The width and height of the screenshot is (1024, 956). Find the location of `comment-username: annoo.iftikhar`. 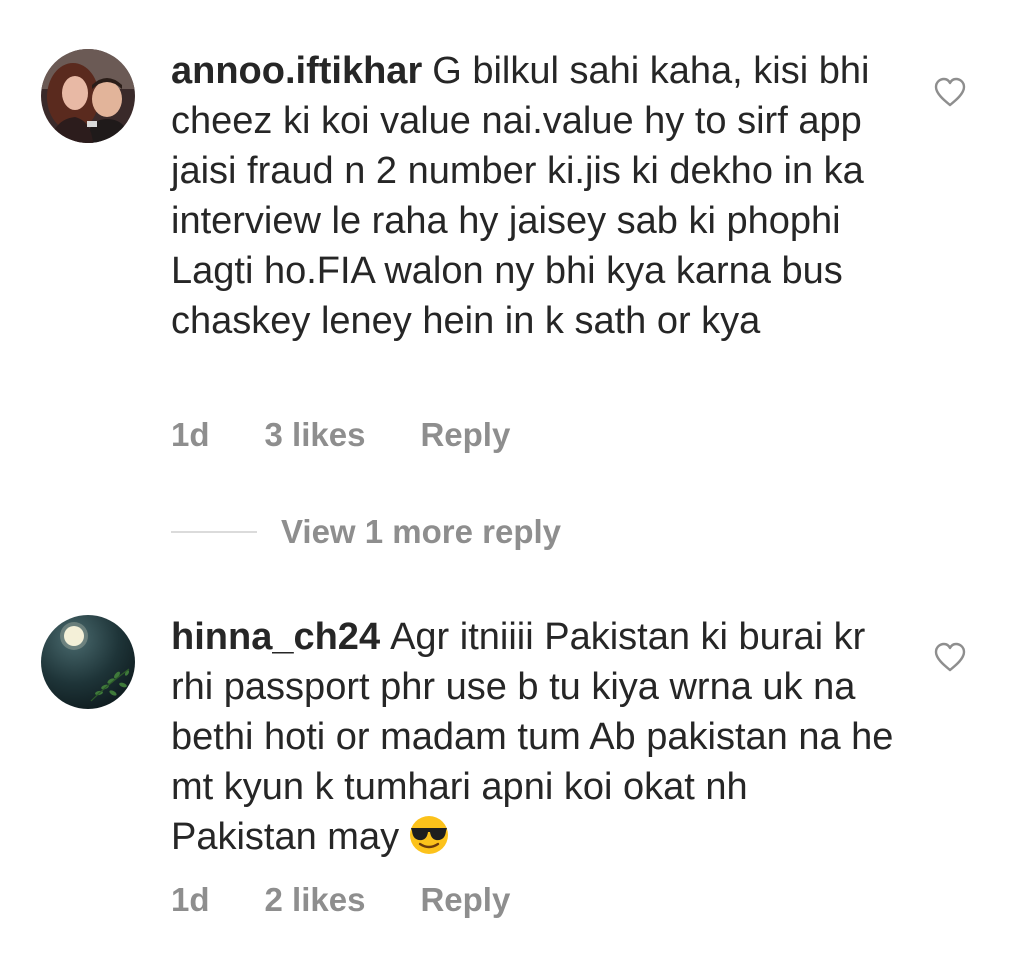

comment-username: annoo.iftikhar is located at coordinates (296, 71).